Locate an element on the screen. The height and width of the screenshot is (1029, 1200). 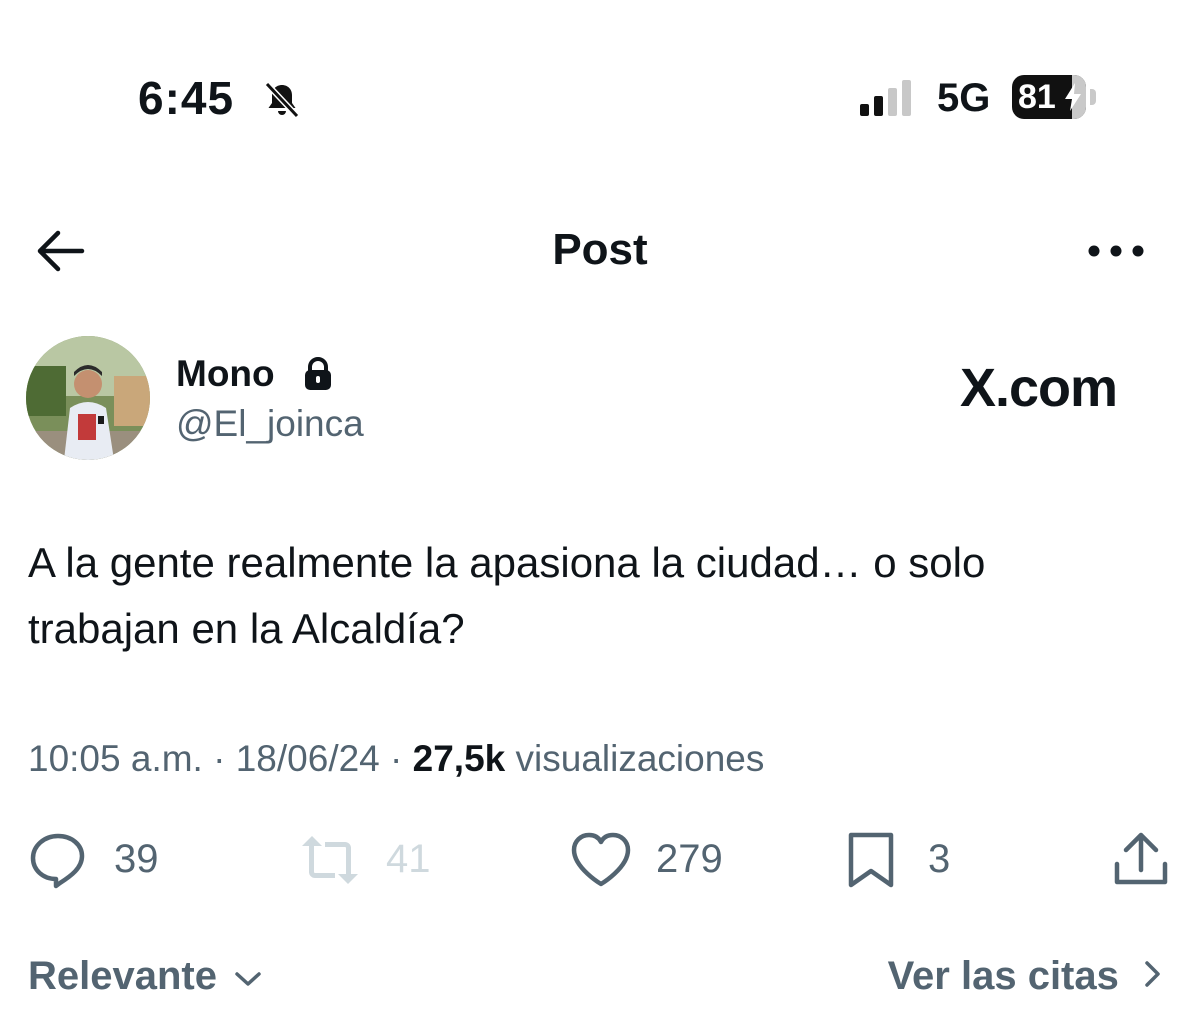
sort-label: Relevante is located at coordinates (122, 976).